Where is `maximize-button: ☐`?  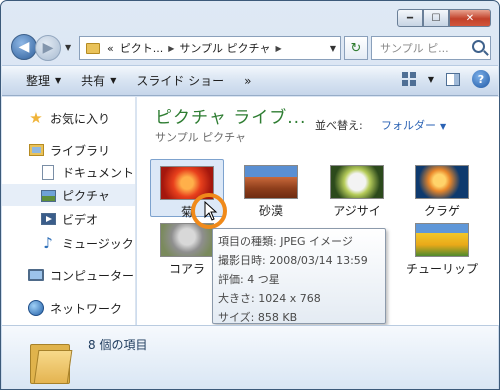
maximize-button: ☐ is located at coordinates (436, 18).